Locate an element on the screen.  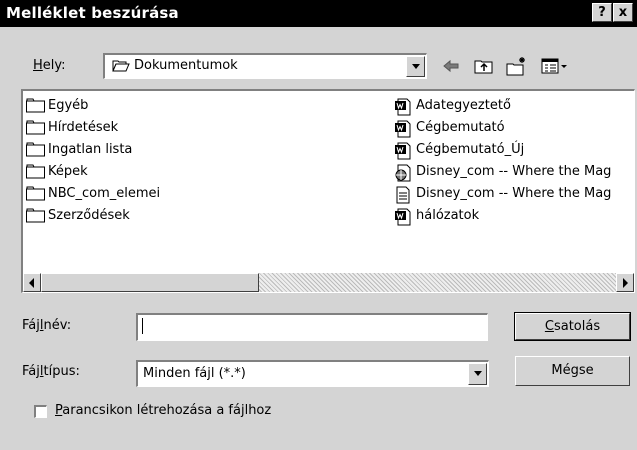
back-icon is located at coordinates (451, 67).